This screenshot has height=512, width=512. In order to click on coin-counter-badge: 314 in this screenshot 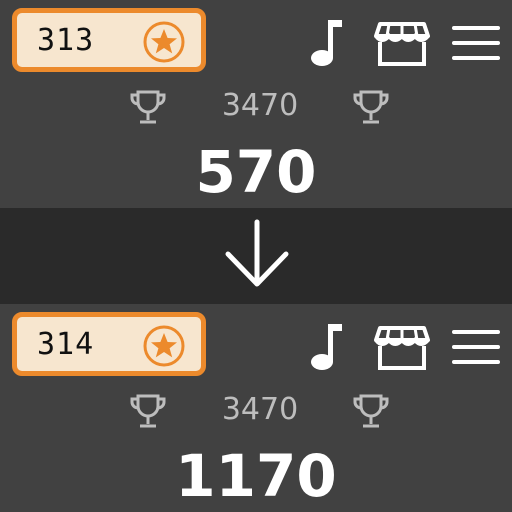, I will do `click(109, 344)`.